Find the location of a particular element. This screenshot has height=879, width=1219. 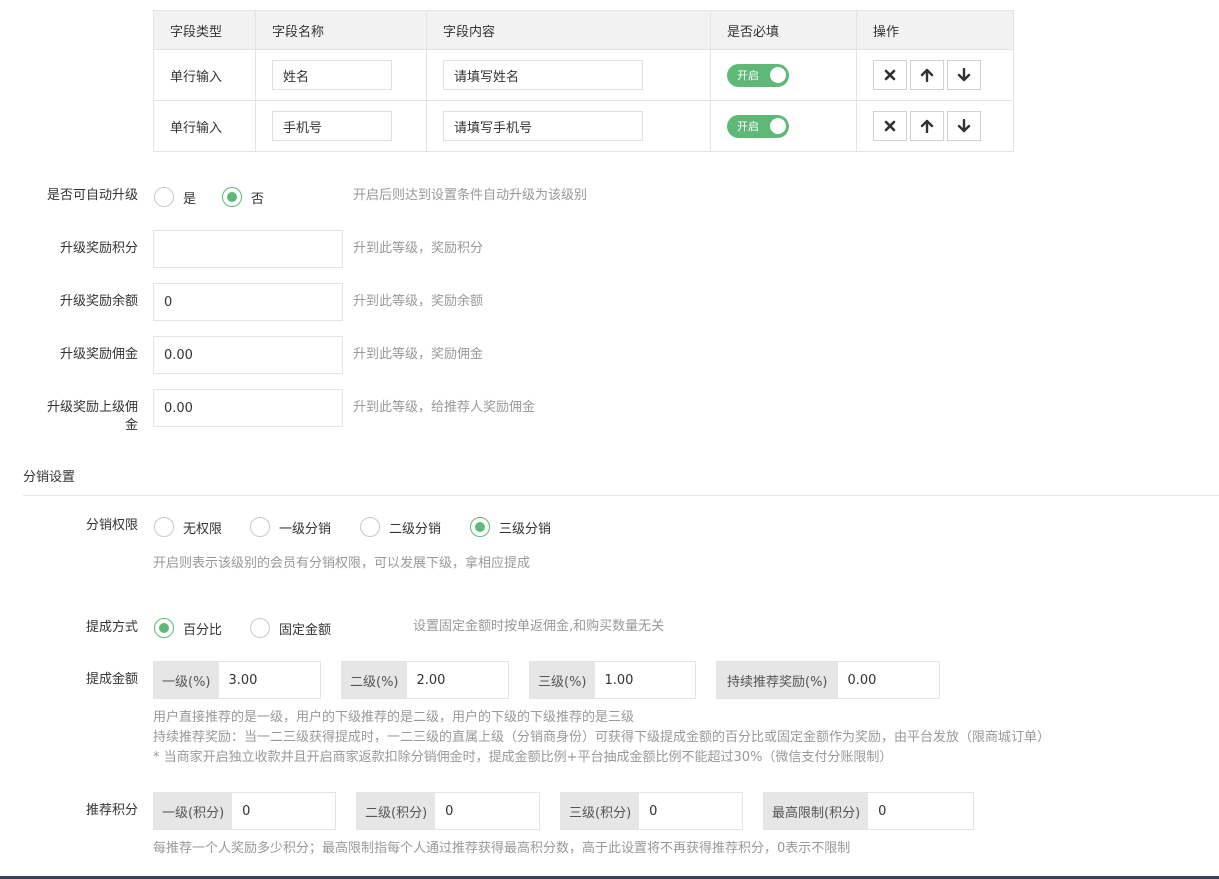

continuous-reward-group: 持续推荐奖励(%) is located at coordinates (828, 680).